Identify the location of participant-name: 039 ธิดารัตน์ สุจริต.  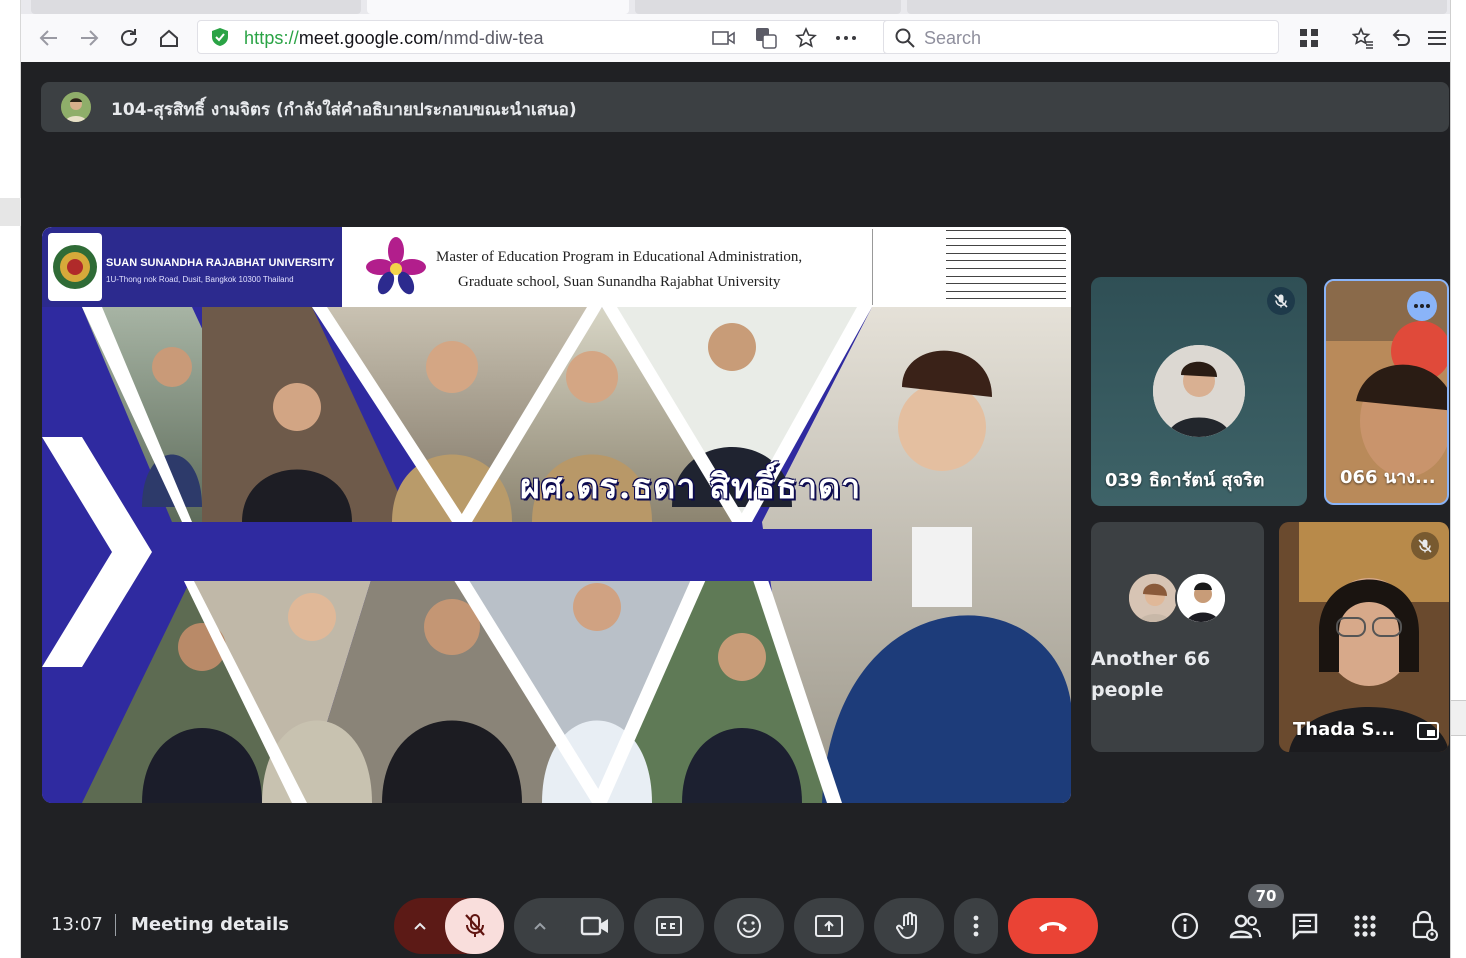
(1185, 480).